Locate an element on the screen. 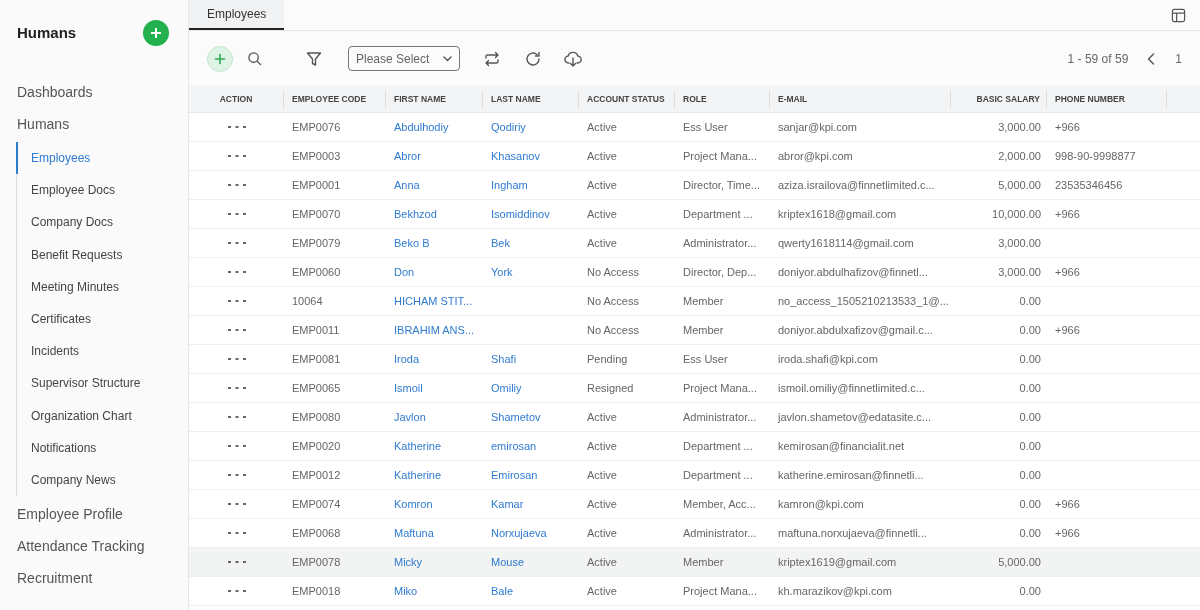 The height and width of the screenshot is (610, 1200). sidebar-subitem: Organization Chart is located at coordinates (102, 415).